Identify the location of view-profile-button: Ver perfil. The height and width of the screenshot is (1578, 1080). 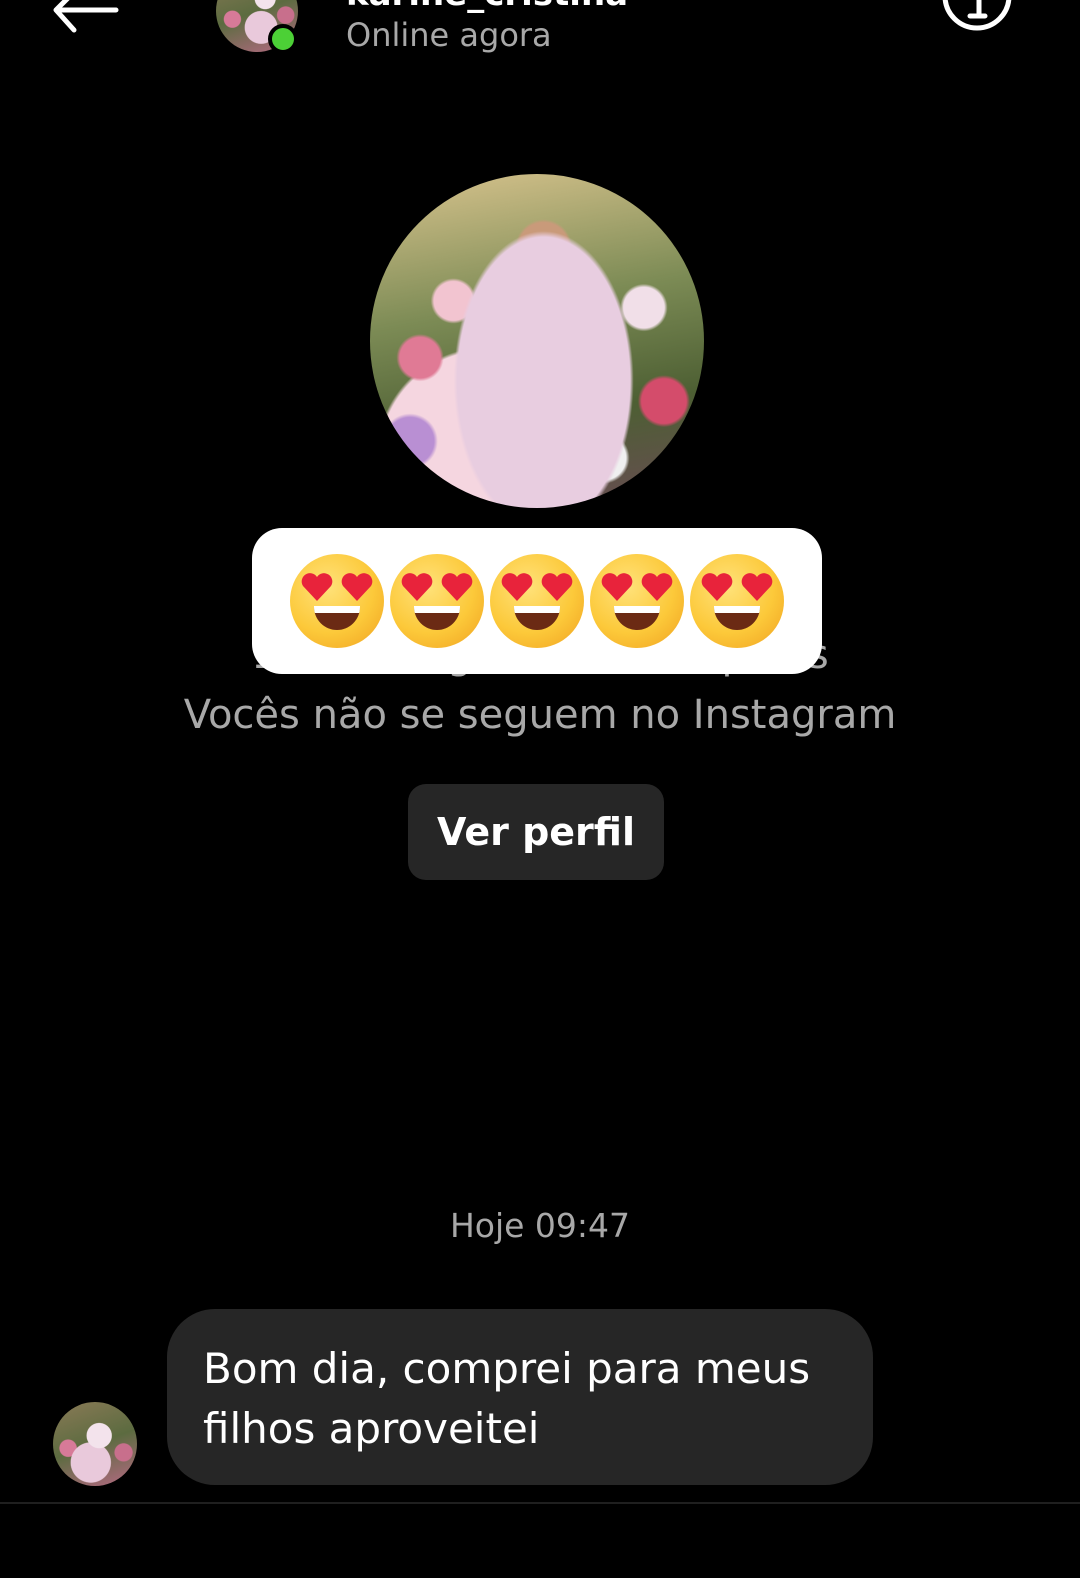
(536, 832).